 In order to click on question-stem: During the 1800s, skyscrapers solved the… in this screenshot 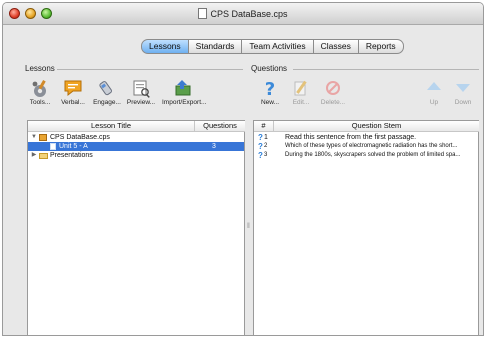, I will do `click(373, 155)`.